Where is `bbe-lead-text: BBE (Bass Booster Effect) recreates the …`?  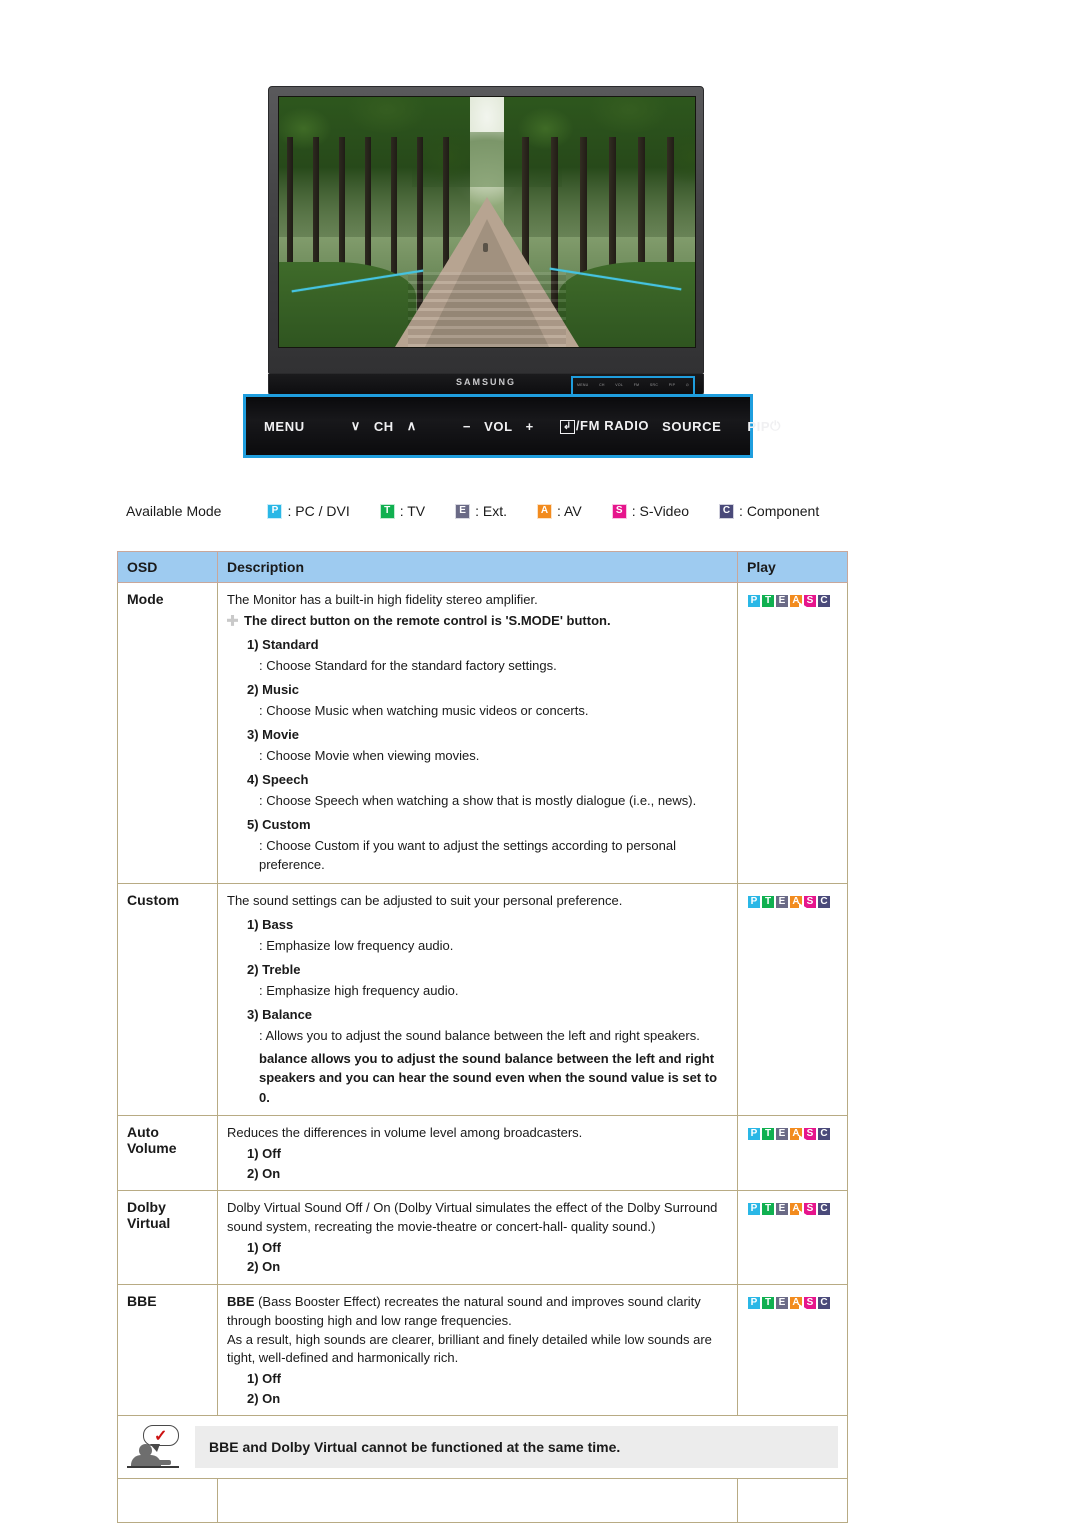 bbe-lead-text: BBE (Bass Booster Effect) recreates the … is located at coordinates (477, 1312).